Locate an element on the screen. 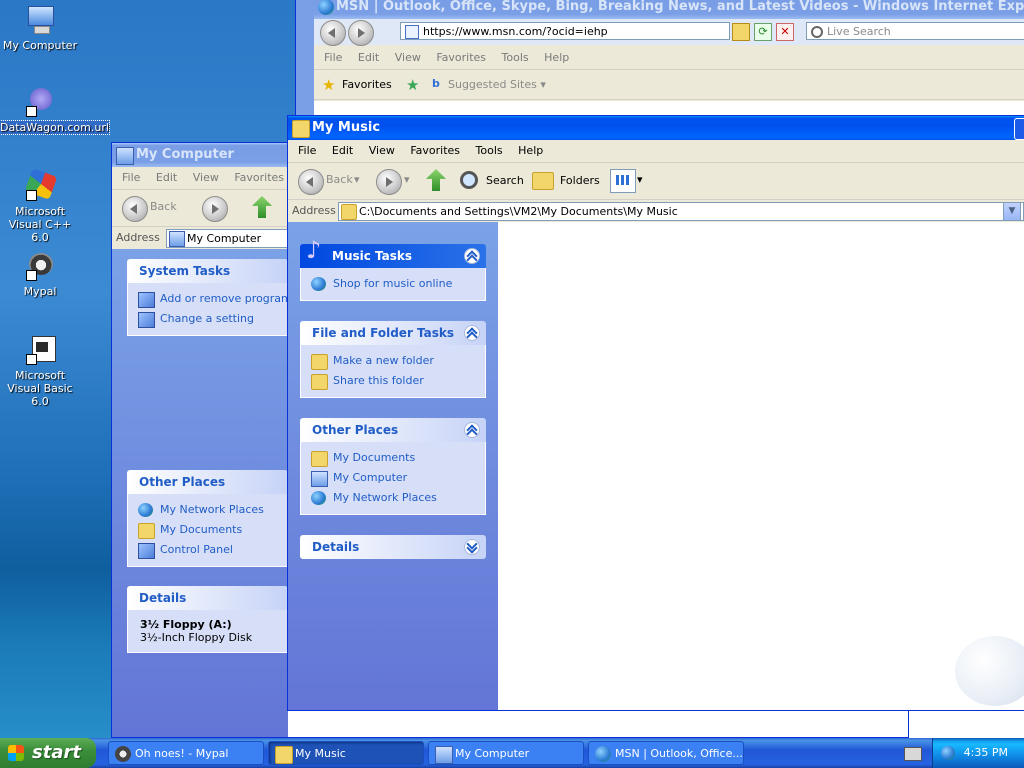 This screenshot has width=1024, height=768. address-label: Address is located at coordinates (138, 237).